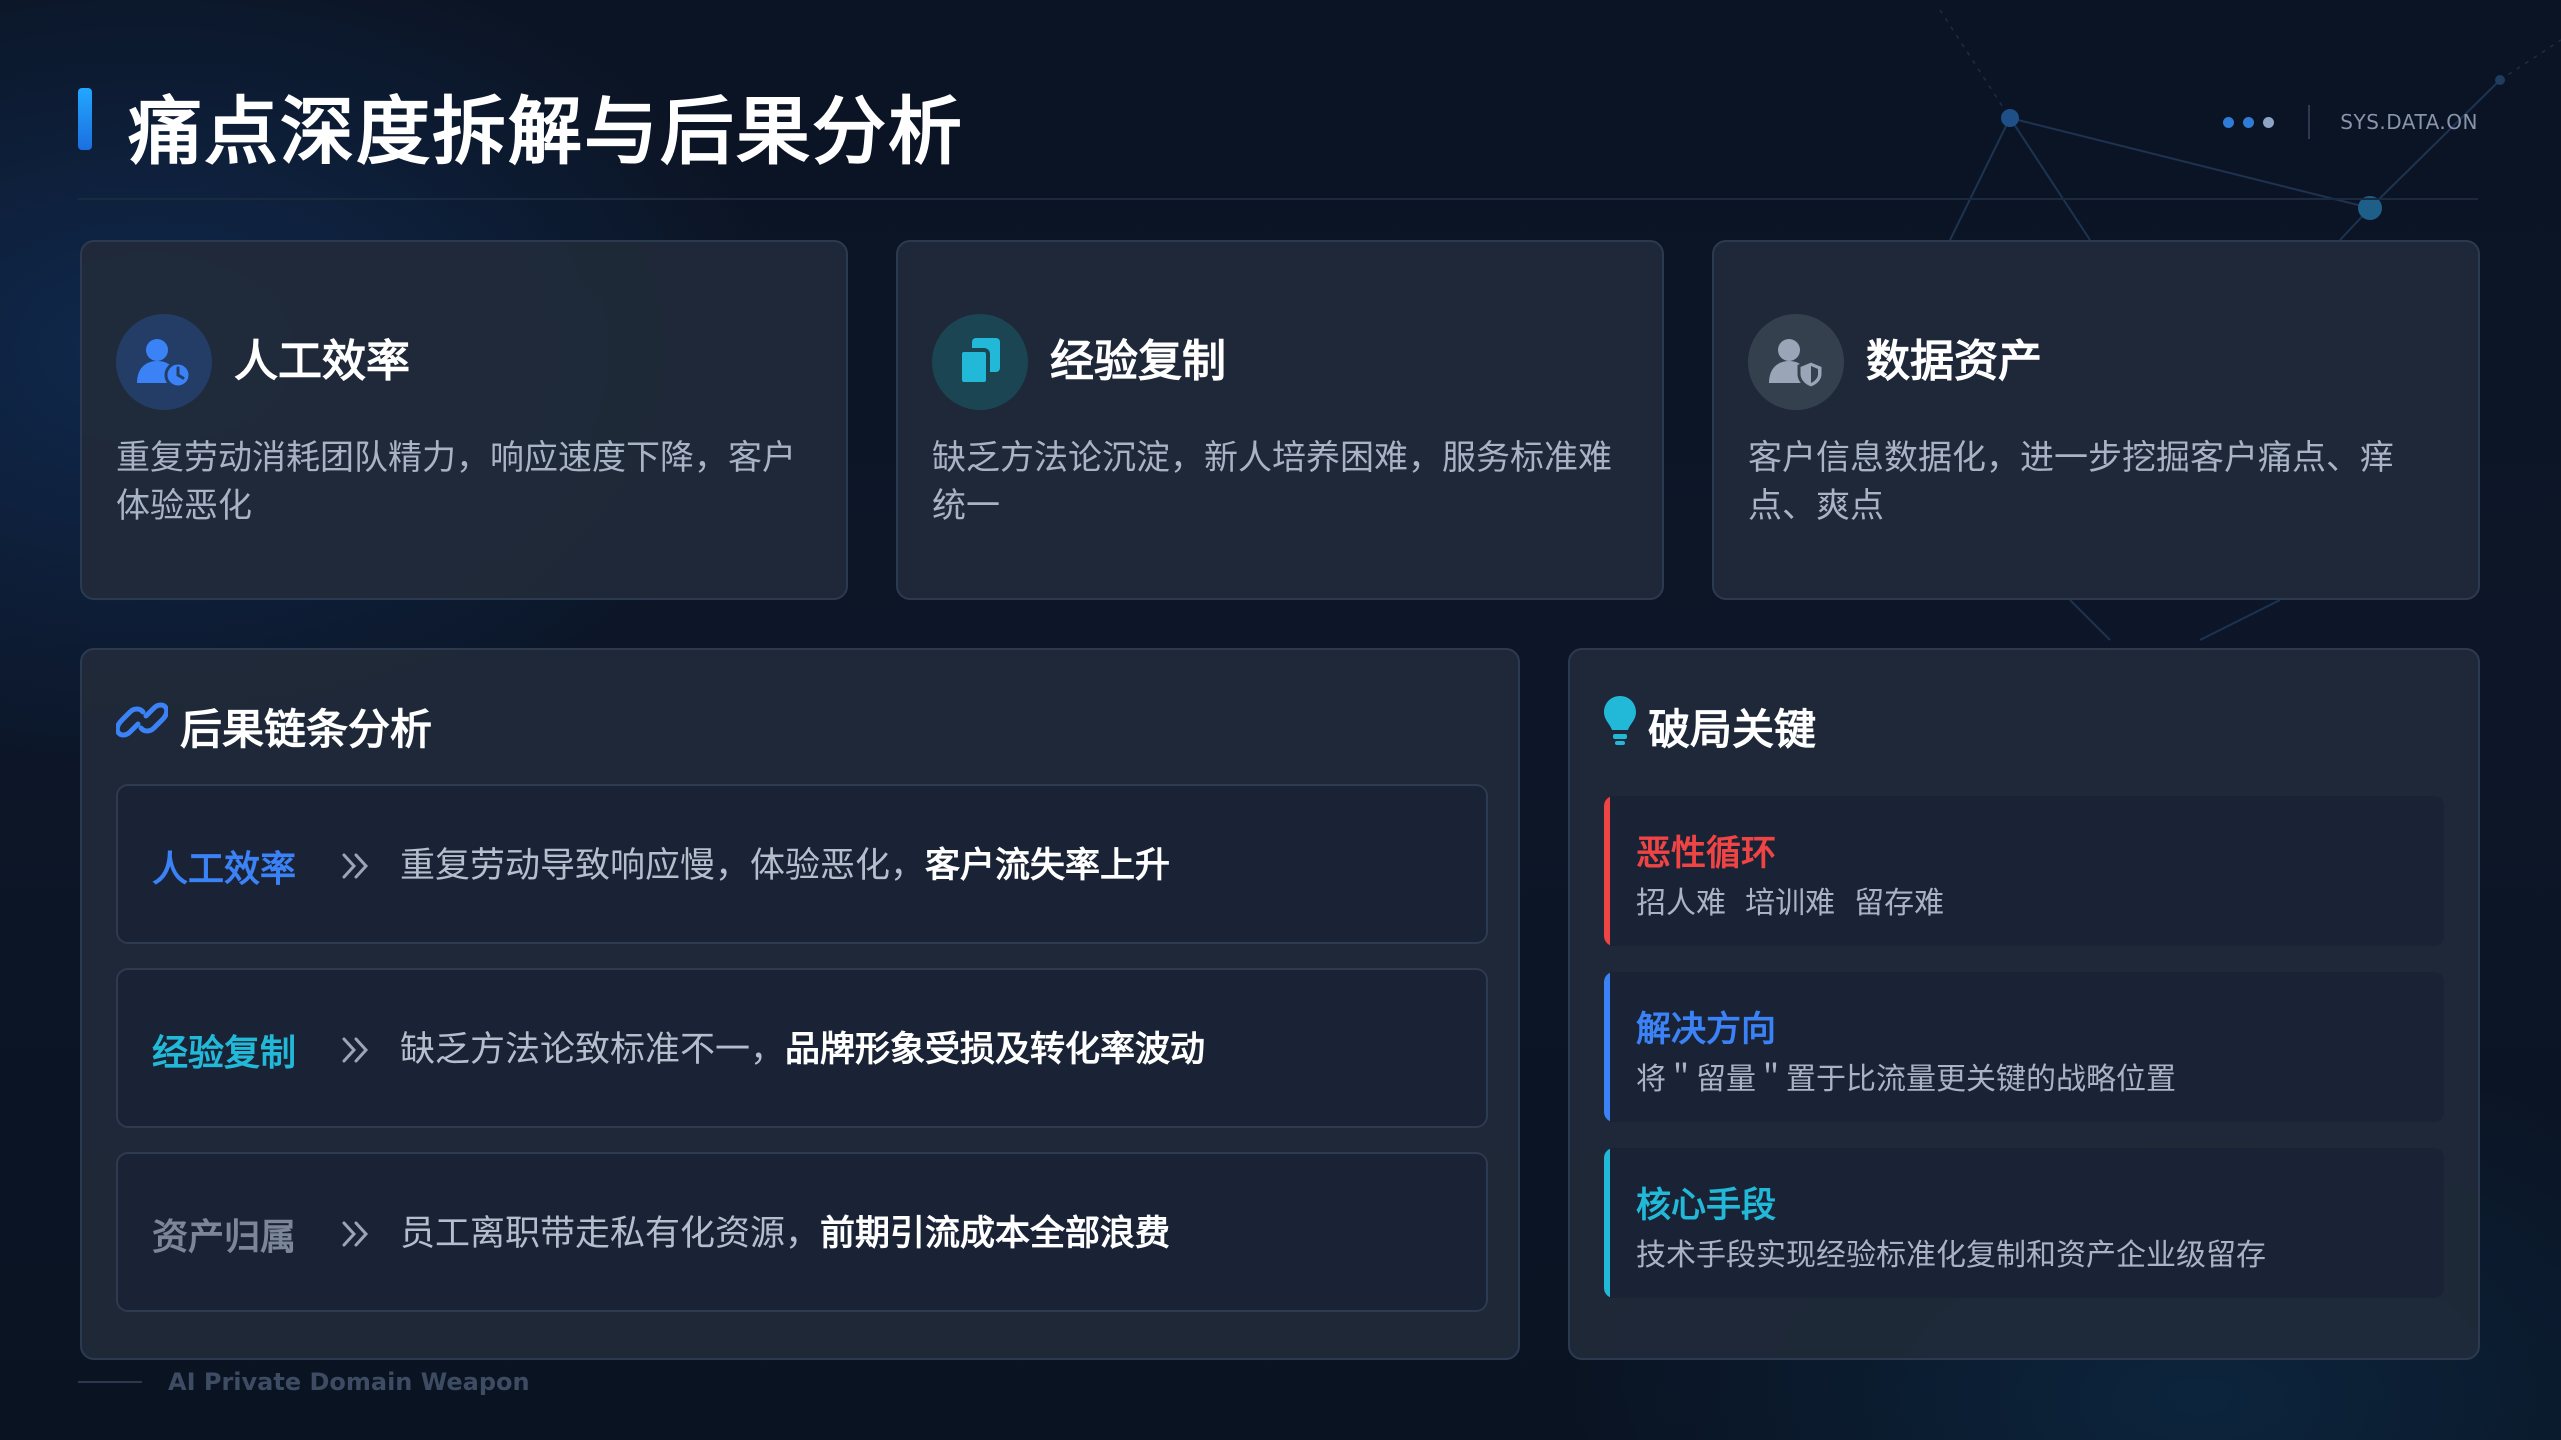 This screenshot has height=1440, width=2561. I want to click on key-item-title: 解决方向, so click(1706, 1030).